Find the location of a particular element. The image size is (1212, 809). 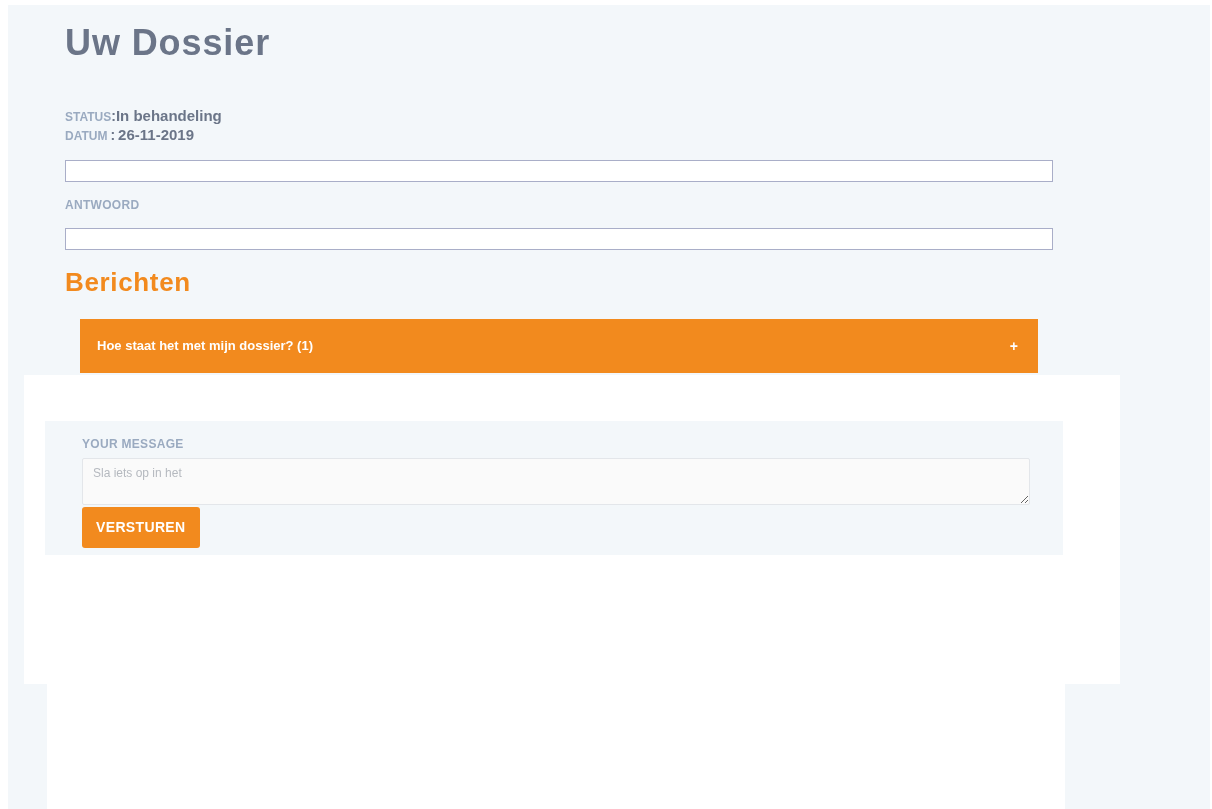

message-label: YOUR MESSAGE is located at coordinates (133, 444).